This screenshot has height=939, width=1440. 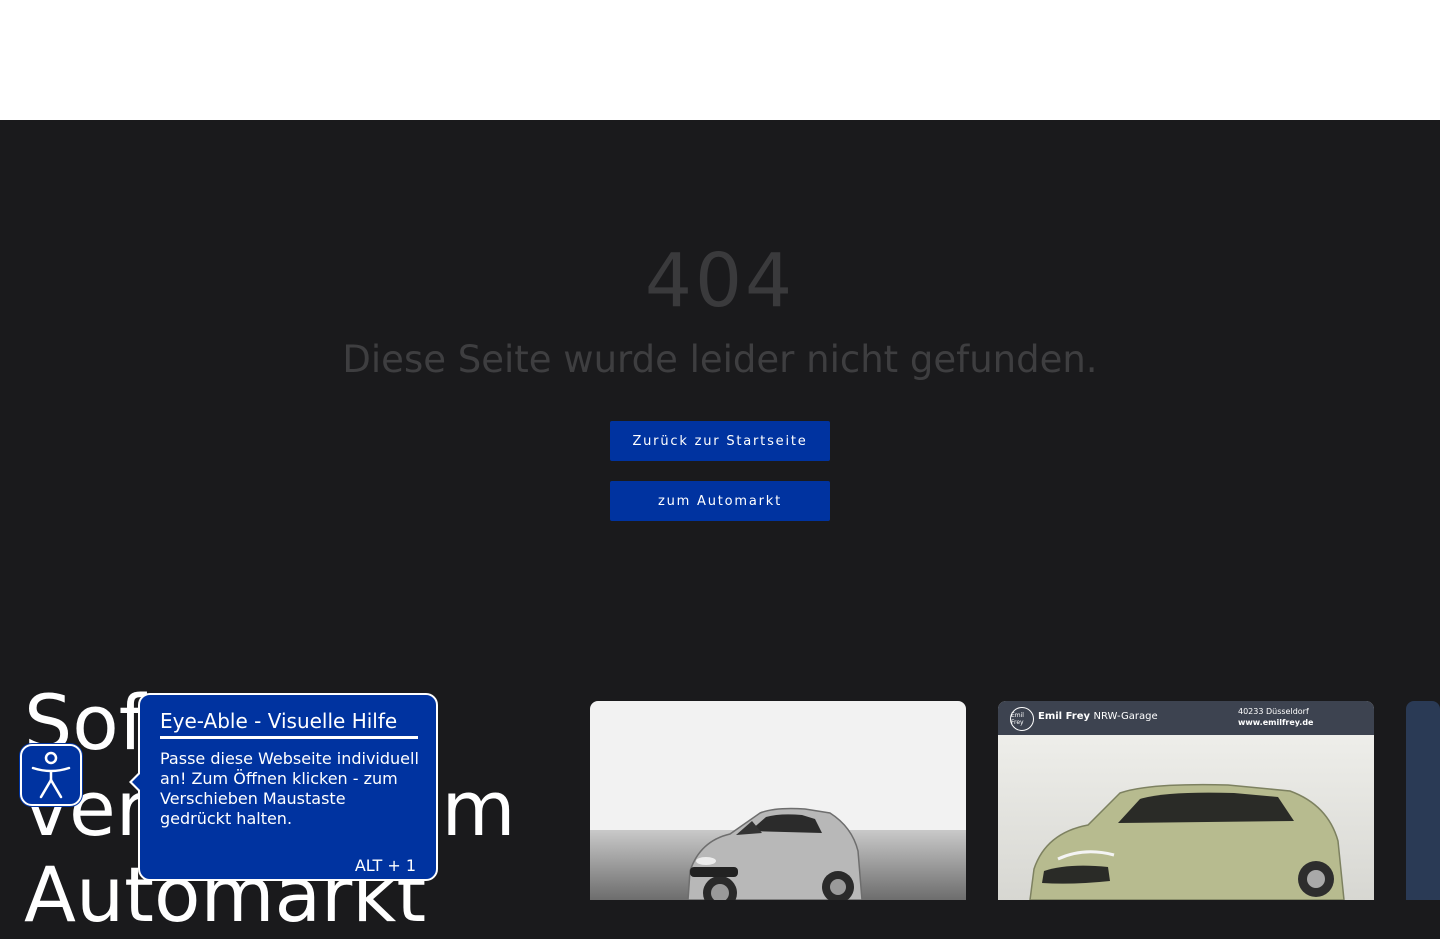 What do you see at coordinates (720, 441) in the screenshot?
I see `back-to-home-button: Zurück zur Startseite` at bounding box center [720, 441].